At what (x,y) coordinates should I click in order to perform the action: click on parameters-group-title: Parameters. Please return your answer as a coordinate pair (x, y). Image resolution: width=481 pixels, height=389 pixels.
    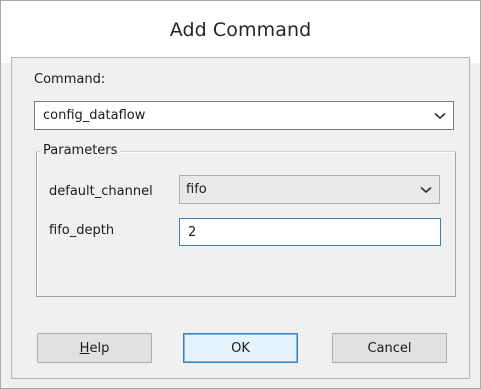
    Looking at the image, I should click on (80, 150).